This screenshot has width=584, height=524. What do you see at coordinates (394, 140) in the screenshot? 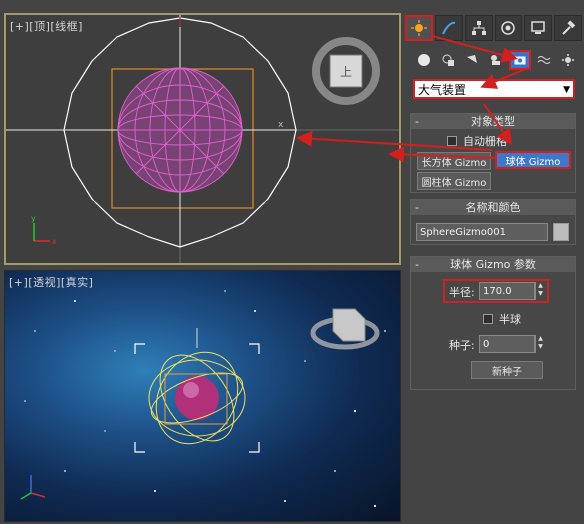
I see `arrow-sphere-to-viewport` at bounding box center [394, 140].